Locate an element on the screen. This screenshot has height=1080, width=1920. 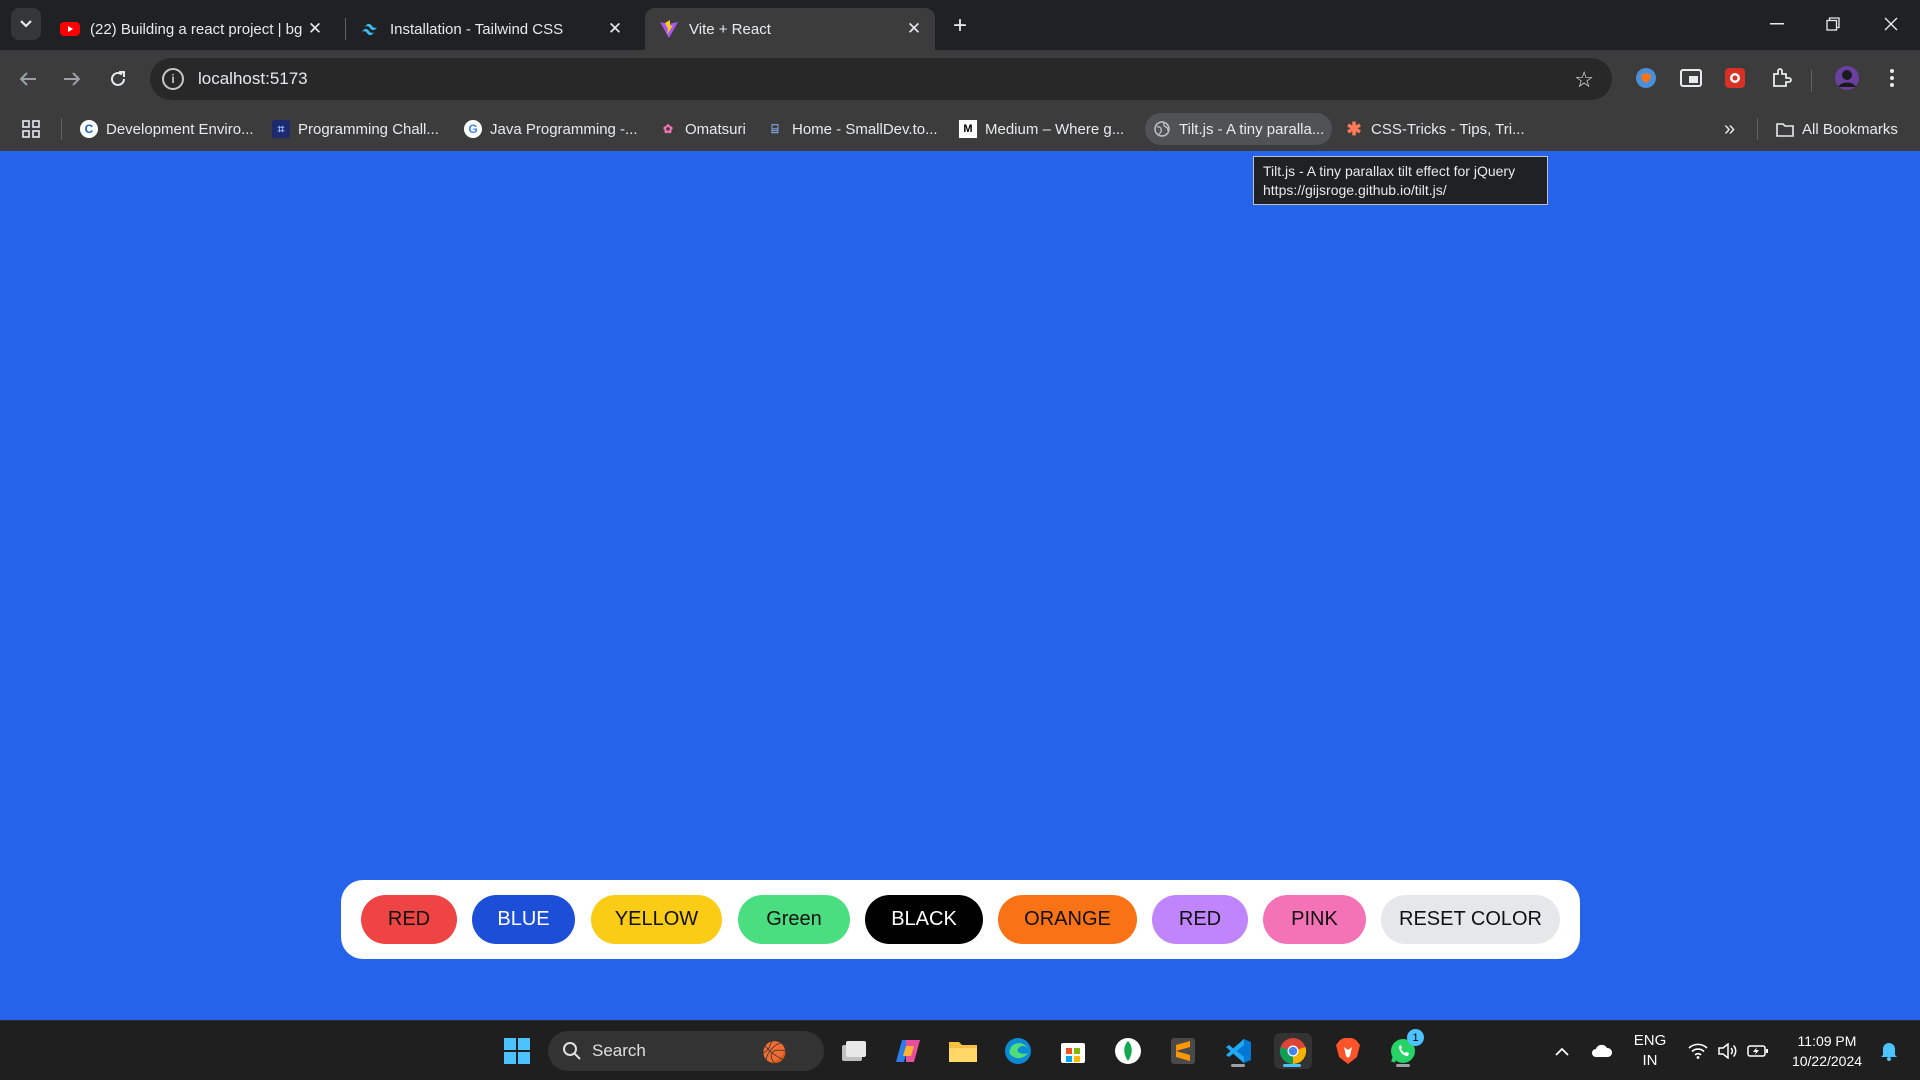
restore-button is located at coordinates (1833, 24).